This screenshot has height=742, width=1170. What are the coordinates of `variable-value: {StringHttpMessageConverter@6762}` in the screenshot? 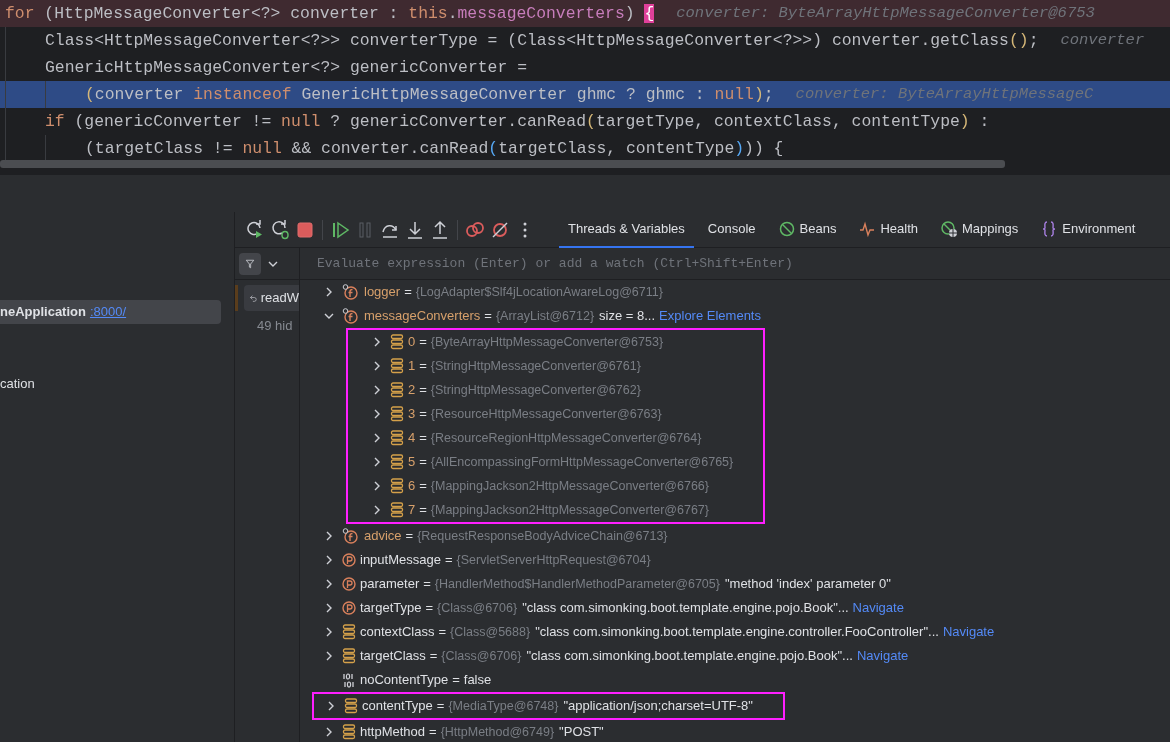 It's located at (535, 390).